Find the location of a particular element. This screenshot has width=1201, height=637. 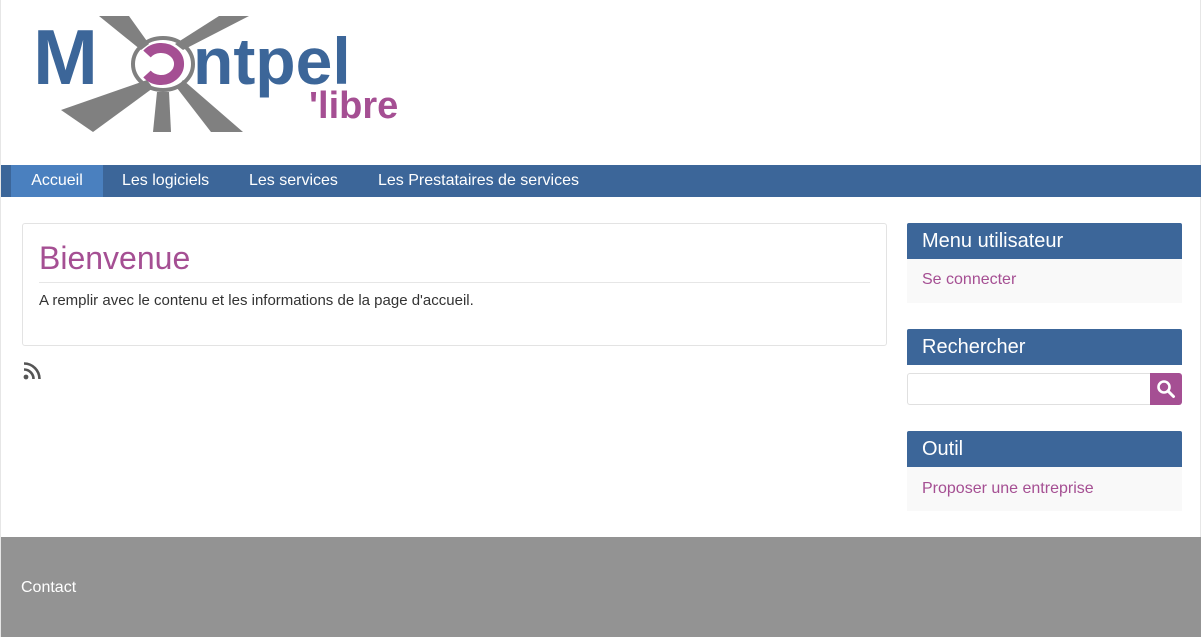

search-title: Rechercher is located at coordinates (974, 347).